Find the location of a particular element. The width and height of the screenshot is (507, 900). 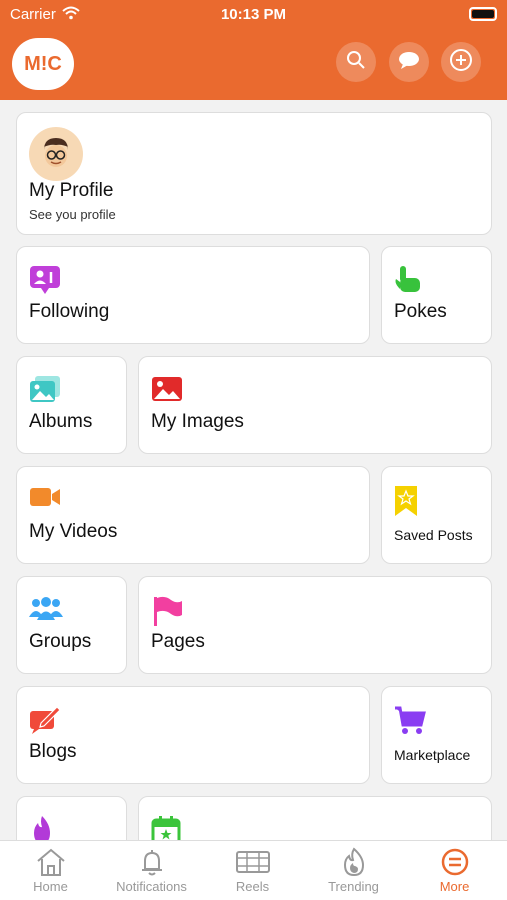

card-saved-posts: Saved Posts is located at coordinates (436, 515).